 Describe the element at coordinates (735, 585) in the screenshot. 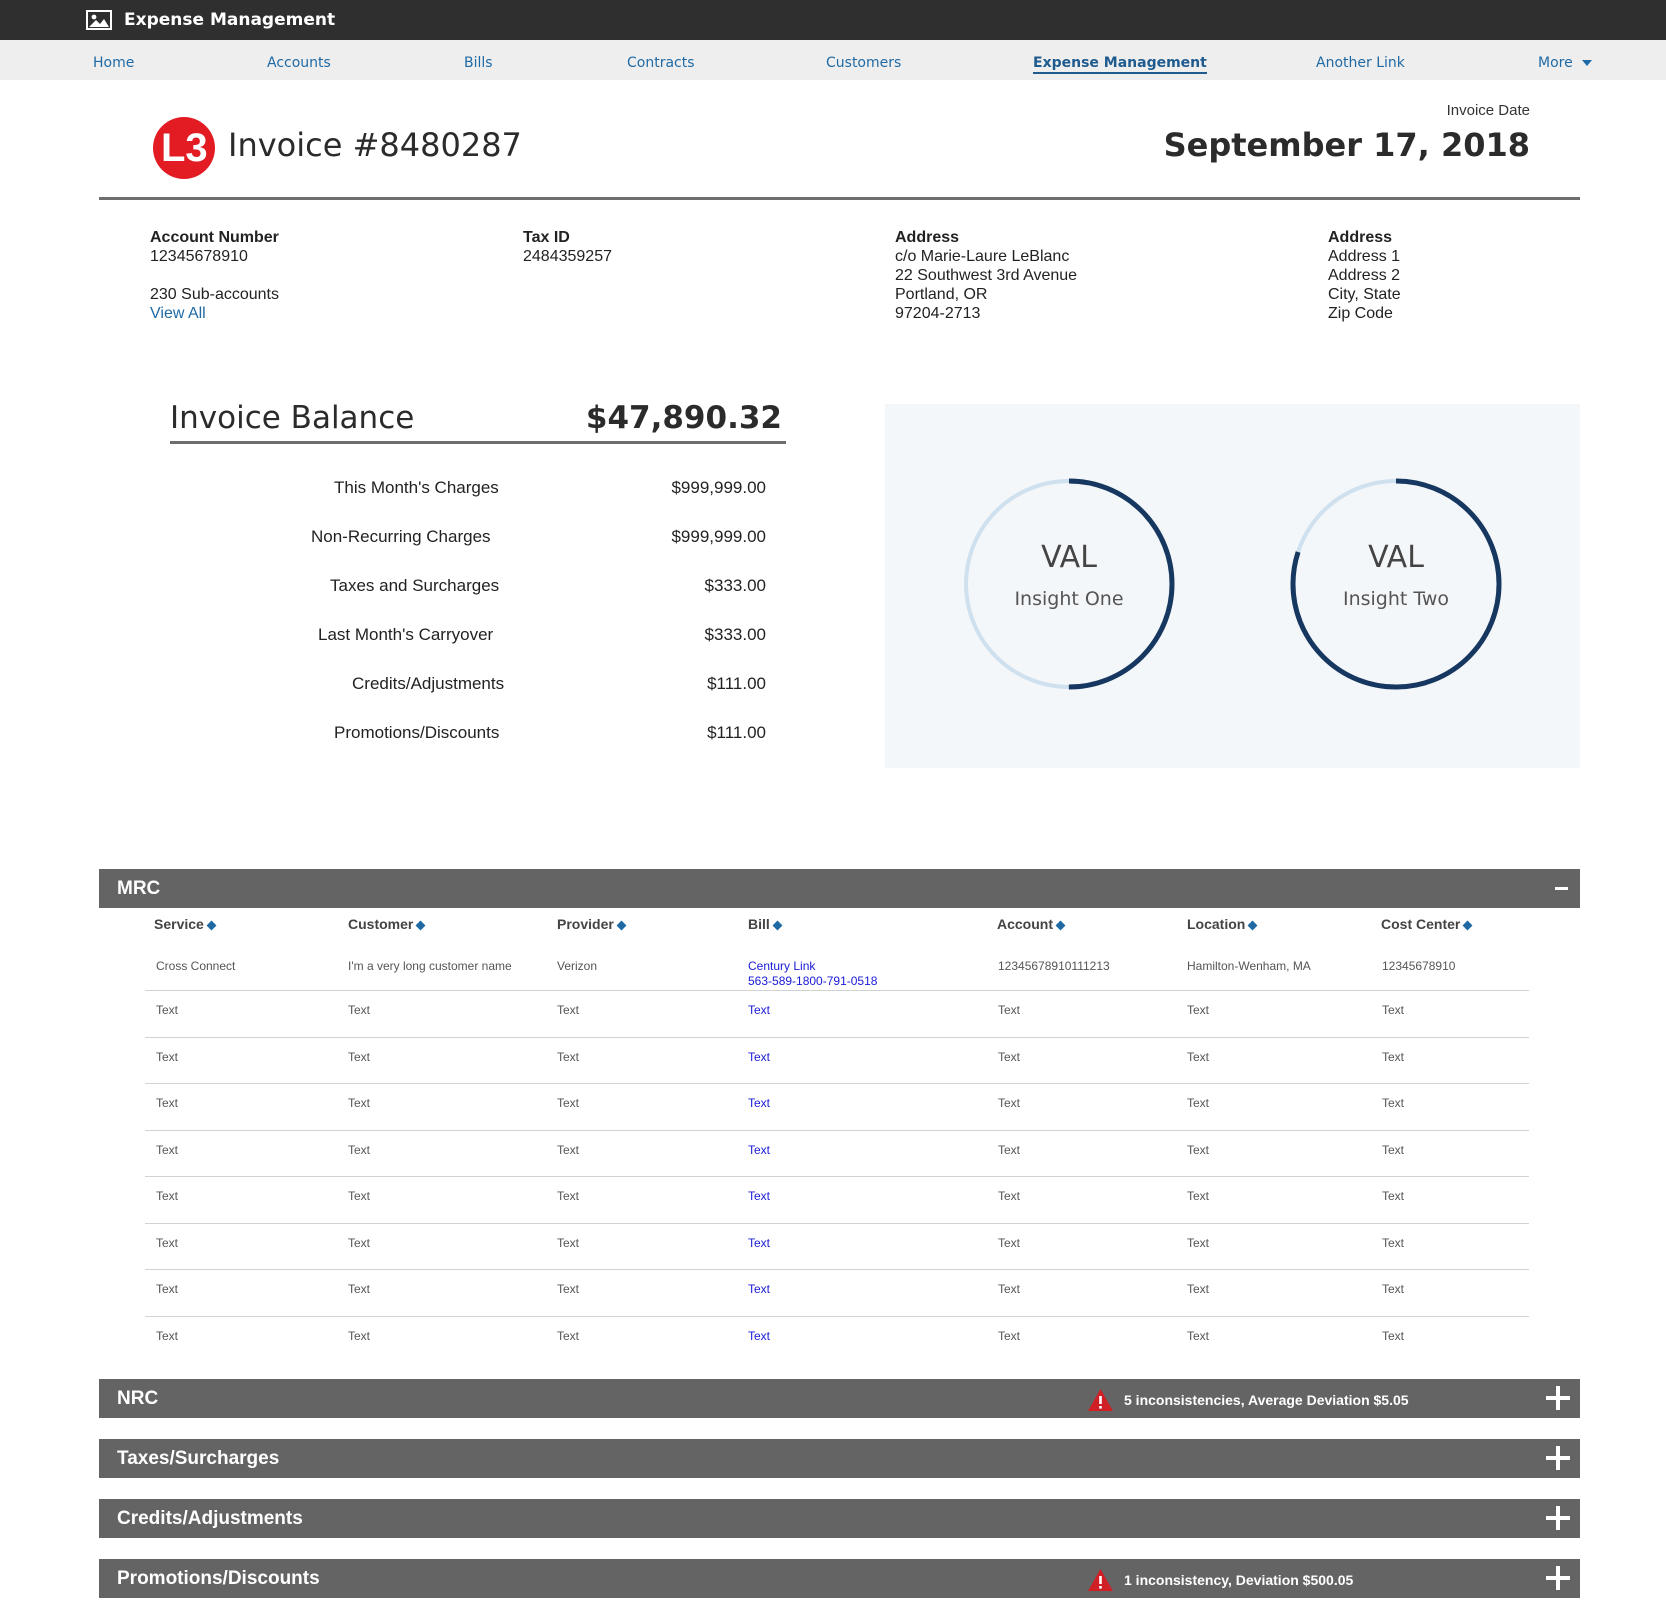

I see `charge-value: $333.00` at that location.